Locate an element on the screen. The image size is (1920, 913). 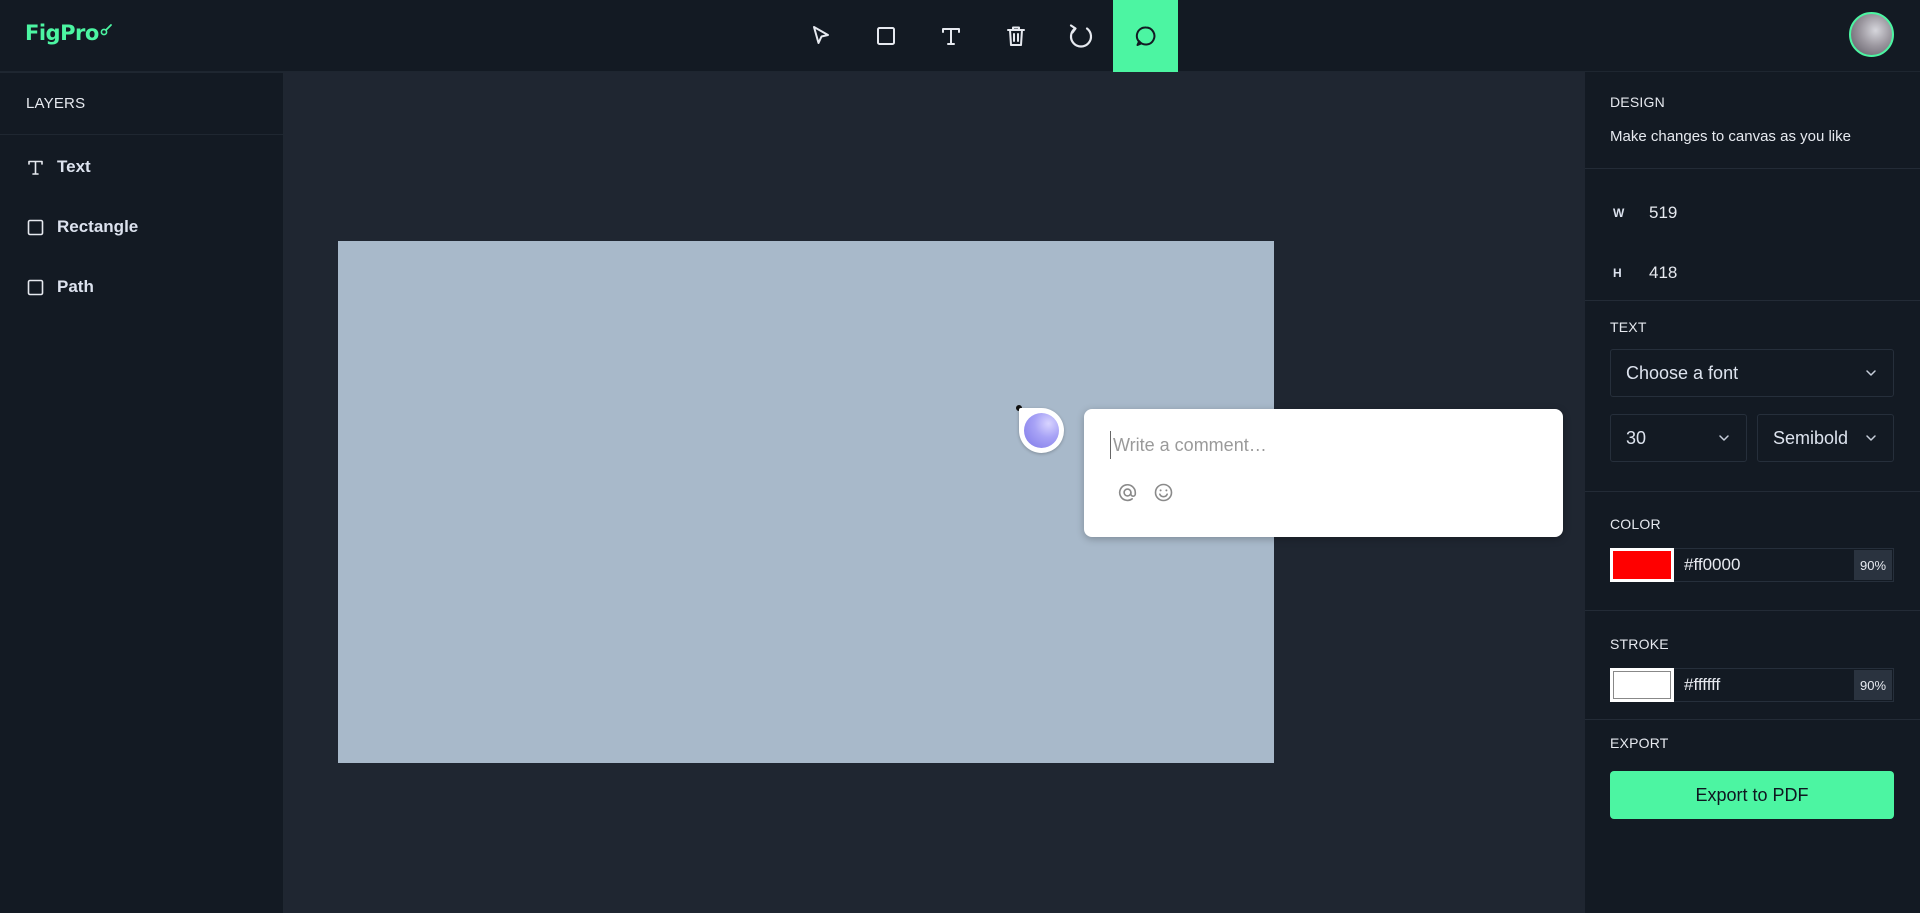
user-avatar is located at coordinates (1871, 34).